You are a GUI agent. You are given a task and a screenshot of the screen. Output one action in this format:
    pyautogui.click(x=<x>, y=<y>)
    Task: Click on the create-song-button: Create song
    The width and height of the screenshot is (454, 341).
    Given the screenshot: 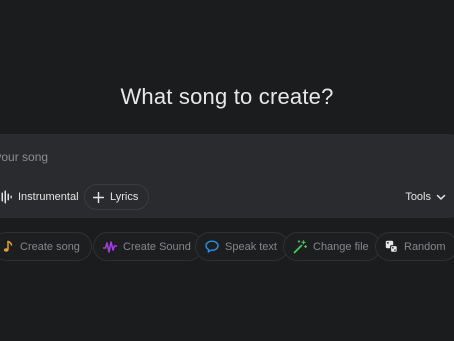 What is the action you would take?
    pyautogui.click(x=46, y=246)
    